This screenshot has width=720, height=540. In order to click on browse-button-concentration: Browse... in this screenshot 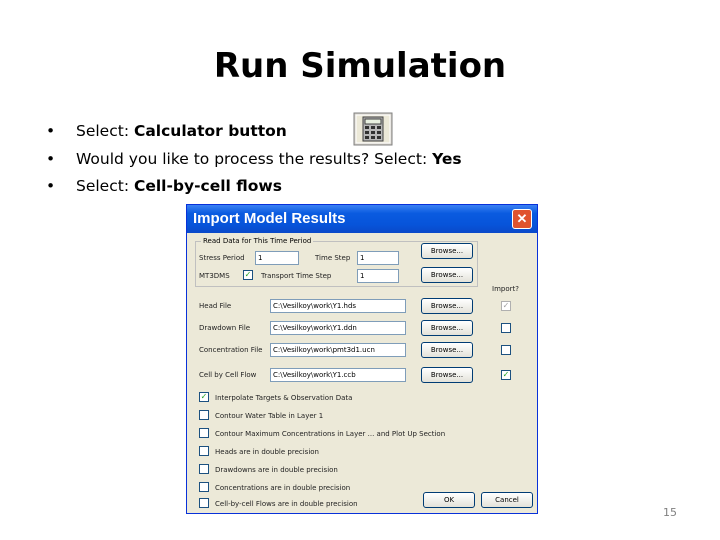, I will do `click(447, 350)`.